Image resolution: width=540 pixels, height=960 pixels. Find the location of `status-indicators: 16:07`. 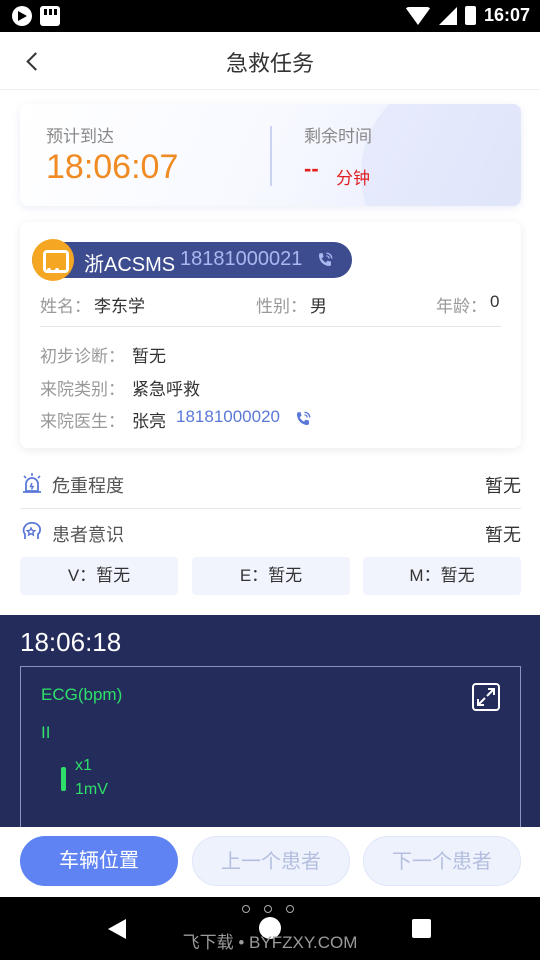

status-indicators: 16:07 is located at coordinates (467, 15).